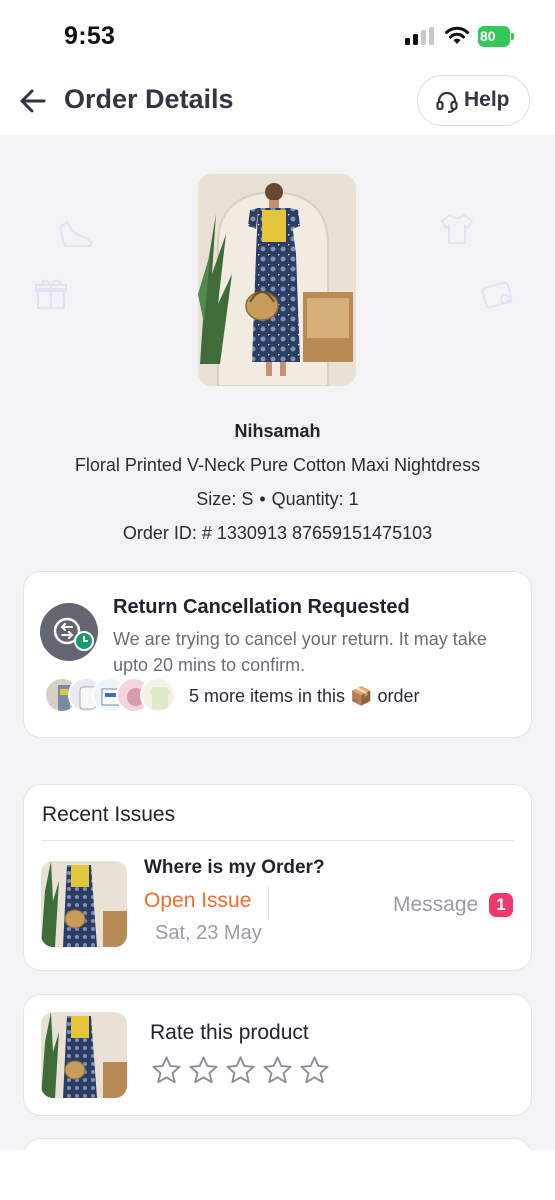 Image resolution: width=555 pixels, height=1200 pixels. Describe the element at coordinates (277, 280) in the screenshot. I see `product-image` at that location.